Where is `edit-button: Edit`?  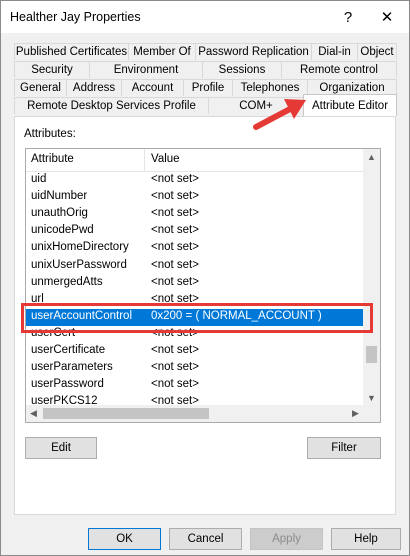 edit-button: Edit is located at coordinates (61, 448).